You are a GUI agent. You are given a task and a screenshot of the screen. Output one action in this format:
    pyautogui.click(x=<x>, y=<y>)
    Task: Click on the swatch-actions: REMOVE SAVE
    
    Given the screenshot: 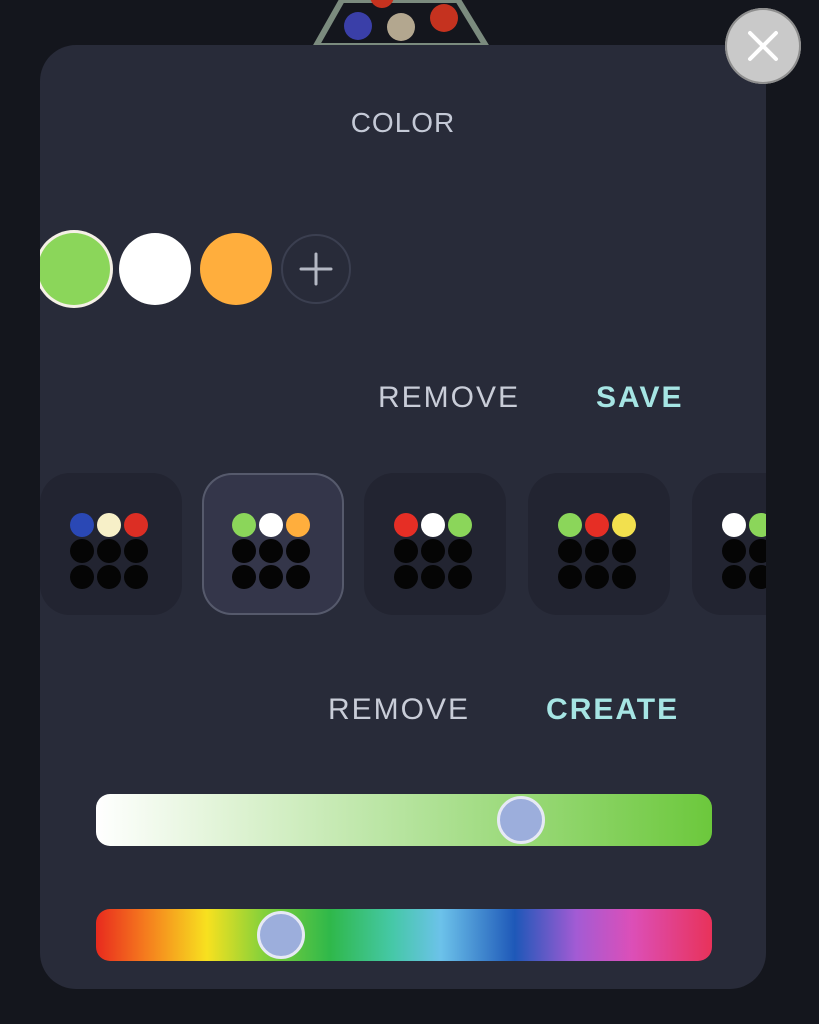 What is the action you would take?
    pyautogui.click(x=531, y=398)
    